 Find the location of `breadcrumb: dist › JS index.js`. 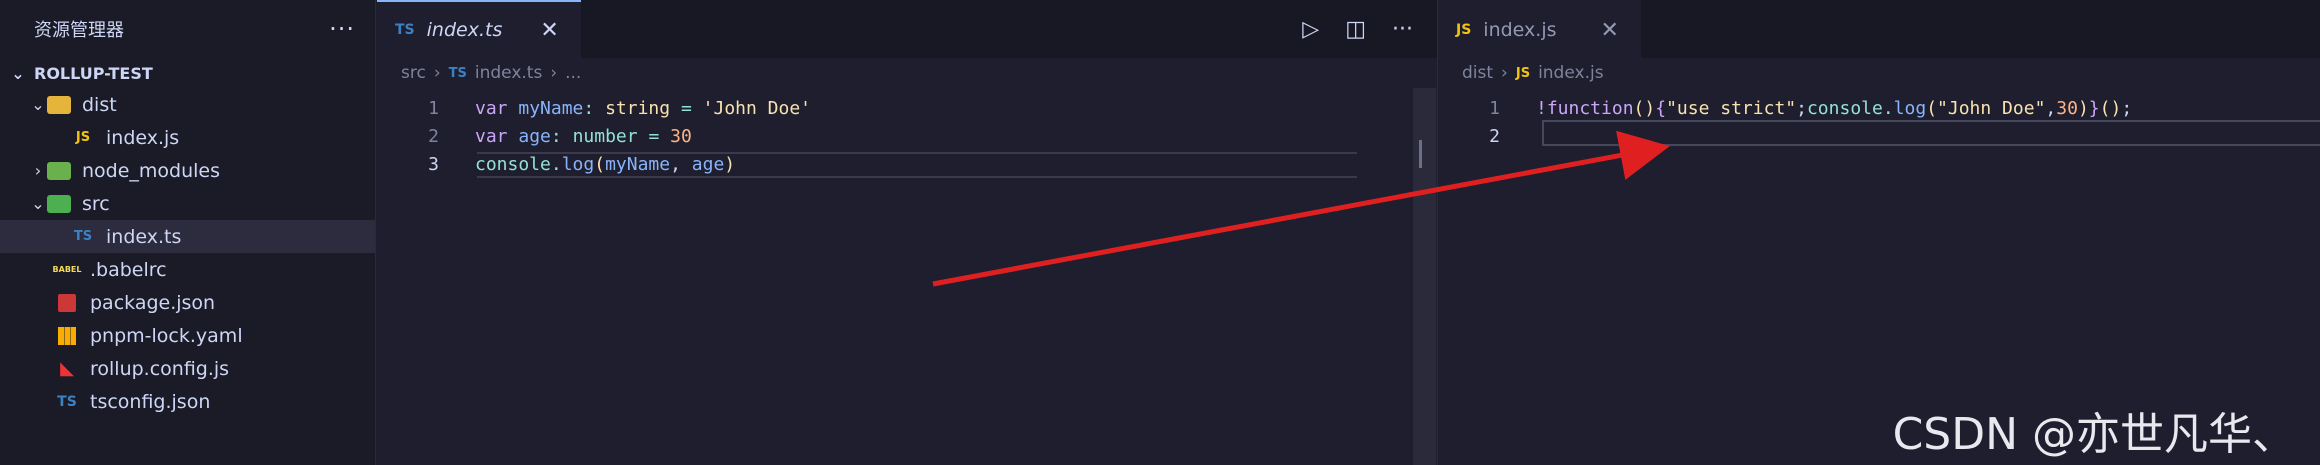

breadcrumb: dist › JS index.js is located at coordinates (1879, 73).